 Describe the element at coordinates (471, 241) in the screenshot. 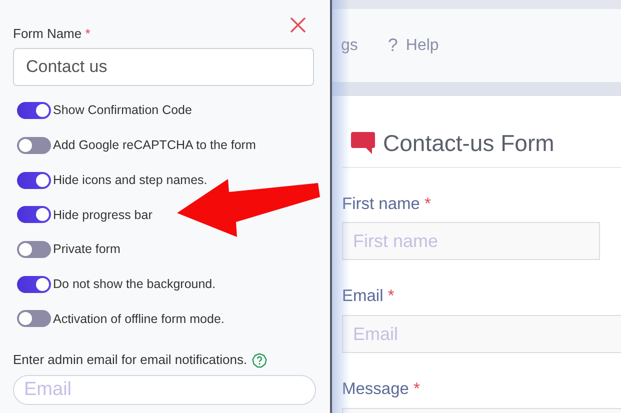

I see `text-field: First name` at that location.